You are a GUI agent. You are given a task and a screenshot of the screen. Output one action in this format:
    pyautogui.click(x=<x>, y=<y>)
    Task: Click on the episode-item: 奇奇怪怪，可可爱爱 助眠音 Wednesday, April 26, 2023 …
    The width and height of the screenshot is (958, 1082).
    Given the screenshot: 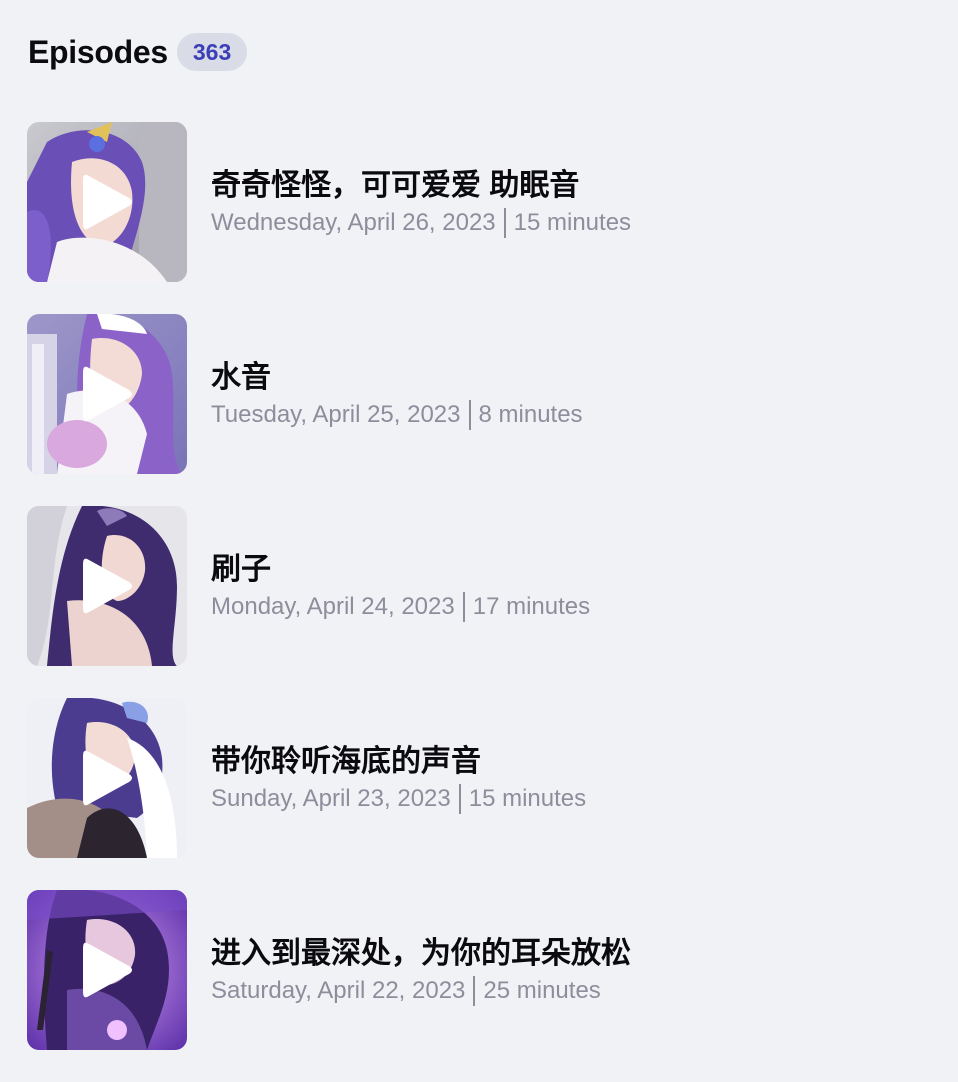 What is the action you would take?
    pyautogui.click(x=477, y=202)
    